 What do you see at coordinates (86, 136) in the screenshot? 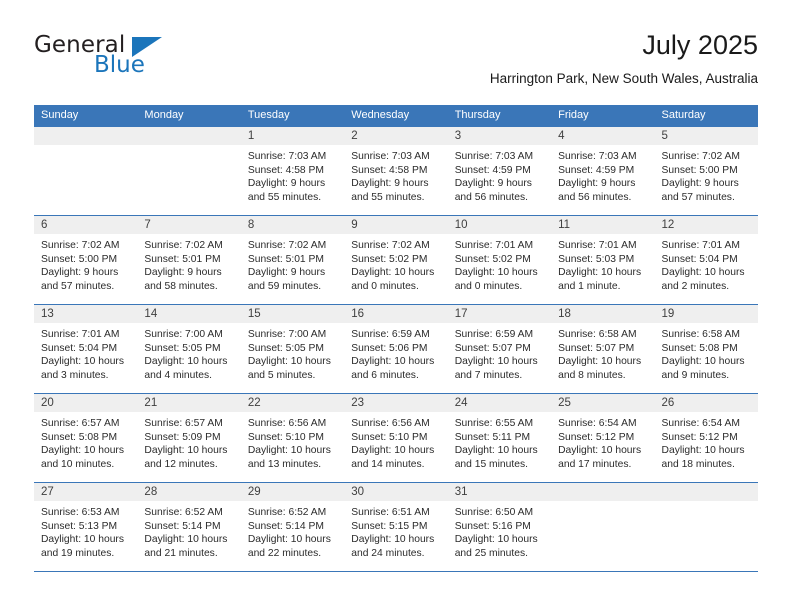
I see `day-number` at bounding box center [86, 136].